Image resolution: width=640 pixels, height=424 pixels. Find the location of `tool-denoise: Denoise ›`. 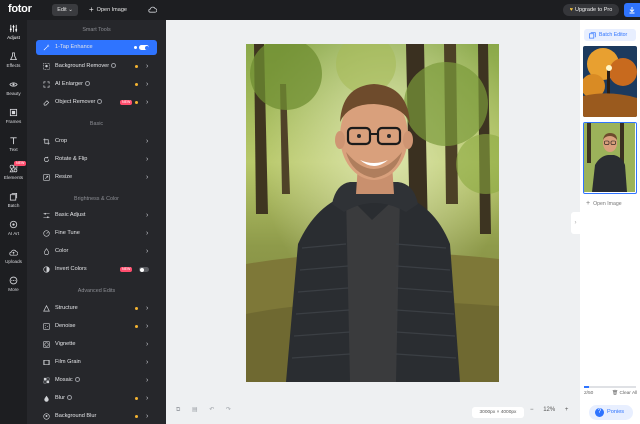

tool-denoise: Denoise › is located at coordinates (96, 326).